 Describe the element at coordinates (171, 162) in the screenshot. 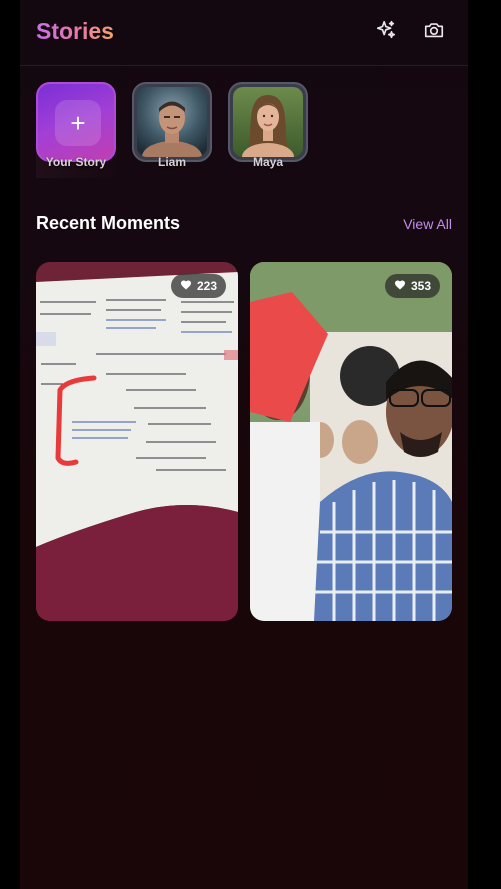

I see `story-label: Liam` at that location.